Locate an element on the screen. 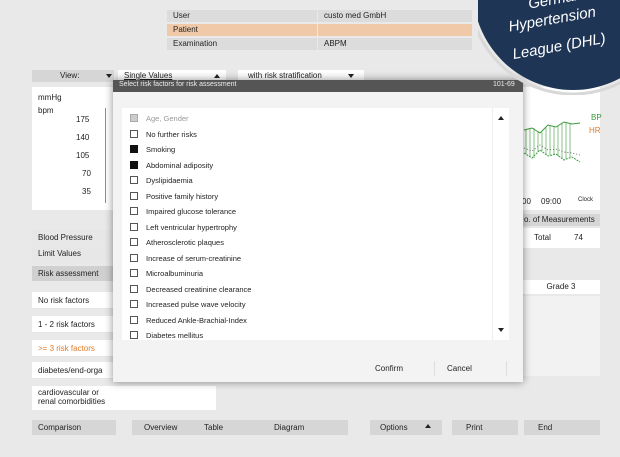 The width and height of the screenshot is (620, 457). risk-factor-label: Diabetes mellitus is located at coordinates (175, 335).